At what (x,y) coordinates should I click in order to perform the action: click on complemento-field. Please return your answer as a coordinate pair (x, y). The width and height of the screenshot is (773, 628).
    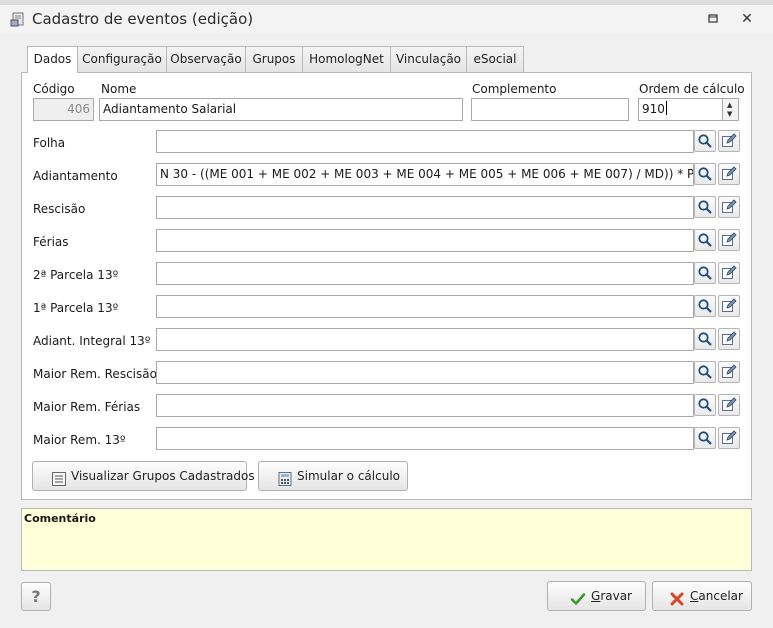
    Looking at the image, I should click on (550, 109).